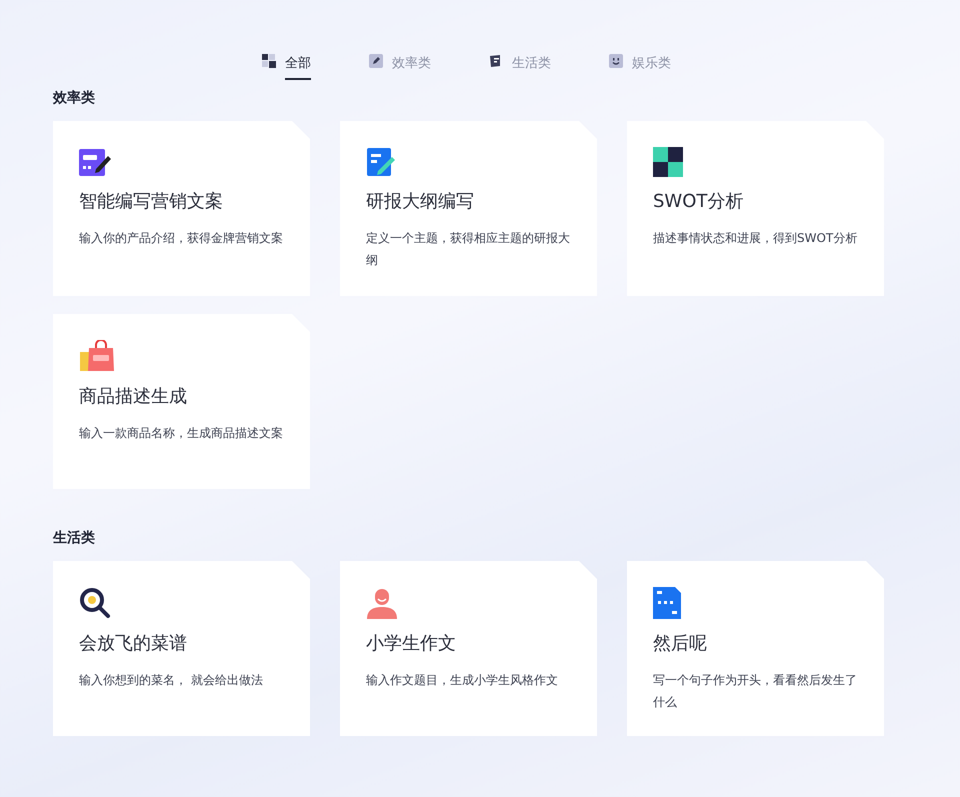 This screenshot has width=960, height=797. I want to click on tool-card: 小学生作文 输入作文题目，生成小学生风格作文, so click(468, 648).